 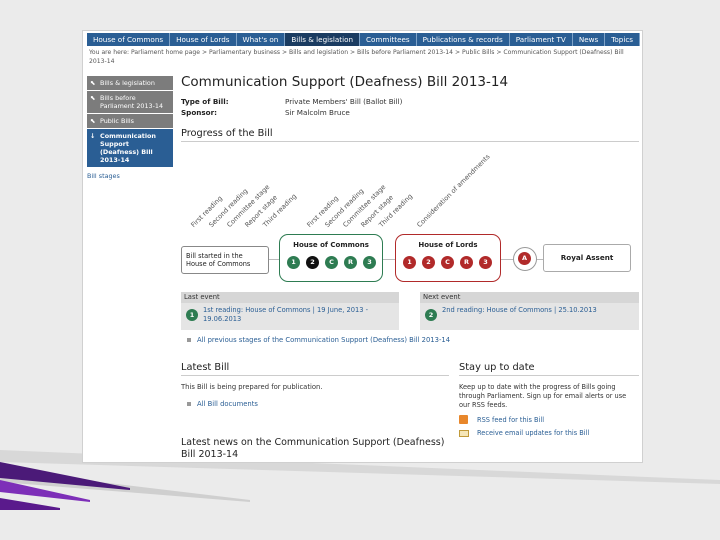 What do you see at coordinates (623, 39) in the screenshot?
I see `nav-topics: Topics` at bounding box center [623, 39].